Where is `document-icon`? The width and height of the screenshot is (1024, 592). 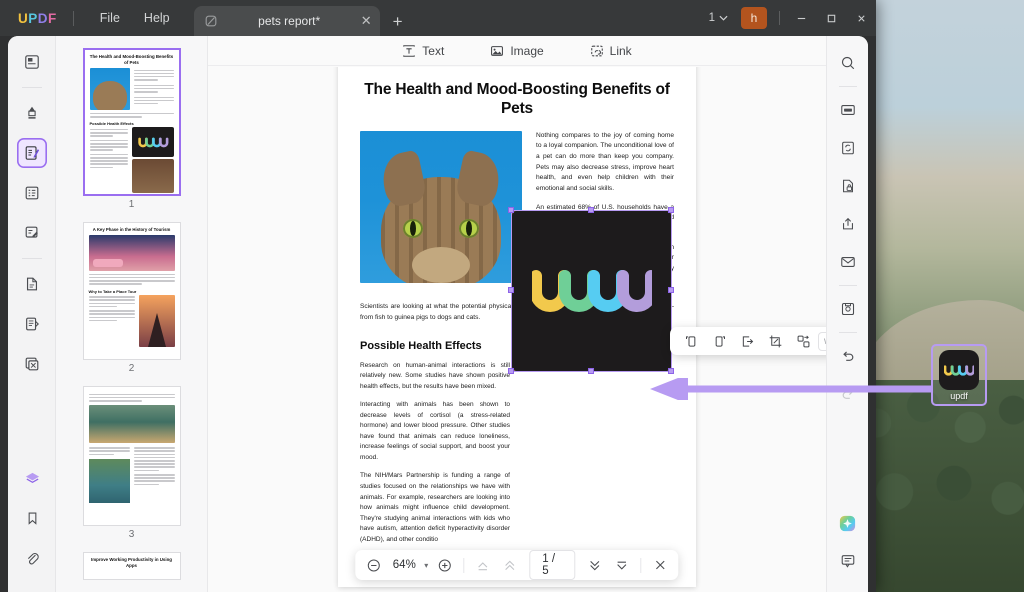 document-icon is located at coordinates (211, 21).